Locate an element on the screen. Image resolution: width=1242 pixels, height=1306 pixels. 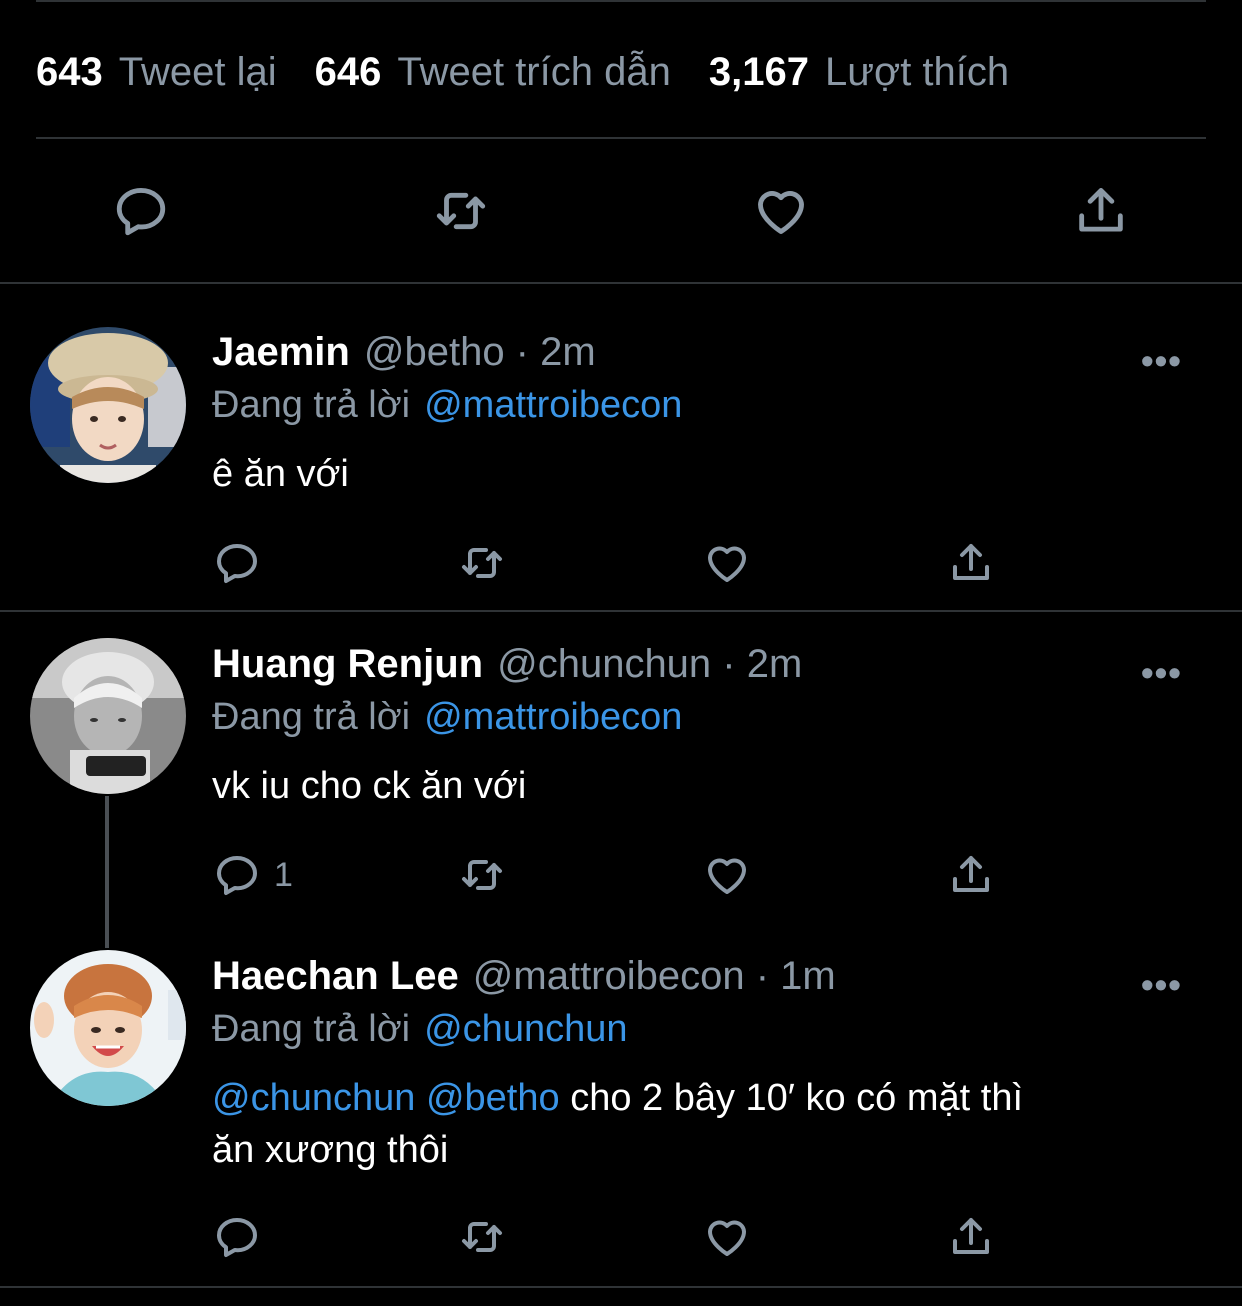
handle-time: @betho · 2m is located at coordinates (480, 352).